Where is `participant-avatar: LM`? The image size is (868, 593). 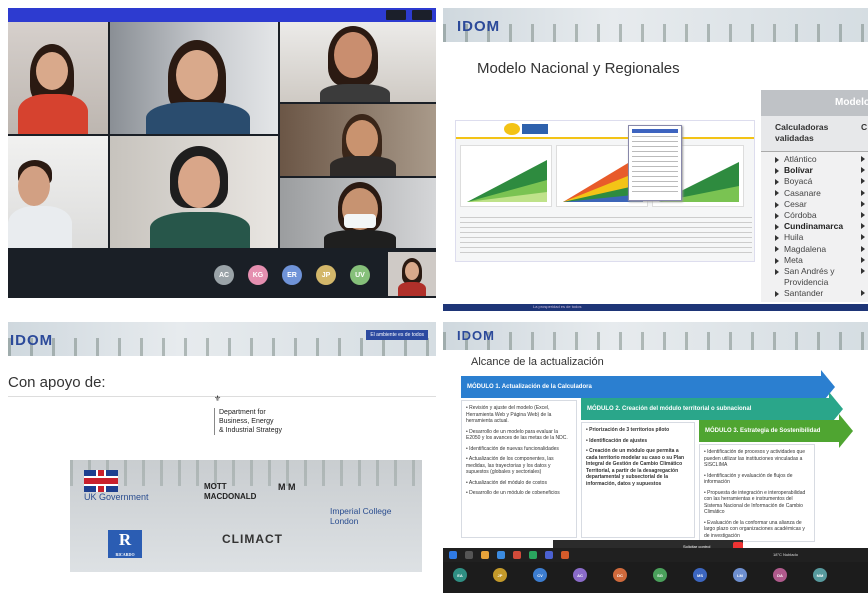
participant-avatar: LM is located at coordinates (740, 575).